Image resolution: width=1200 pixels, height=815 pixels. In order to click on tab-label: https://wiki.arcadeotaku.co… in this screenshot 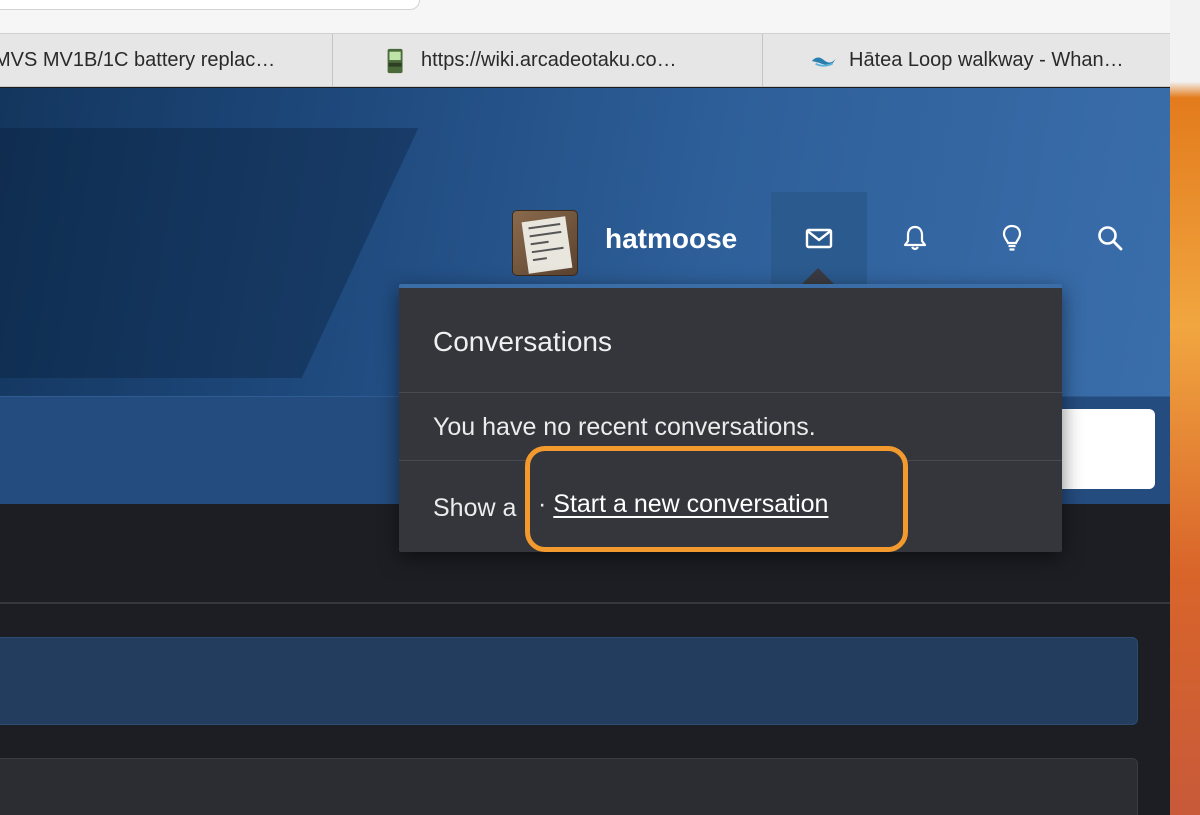, I will do `click(549, 60)`.